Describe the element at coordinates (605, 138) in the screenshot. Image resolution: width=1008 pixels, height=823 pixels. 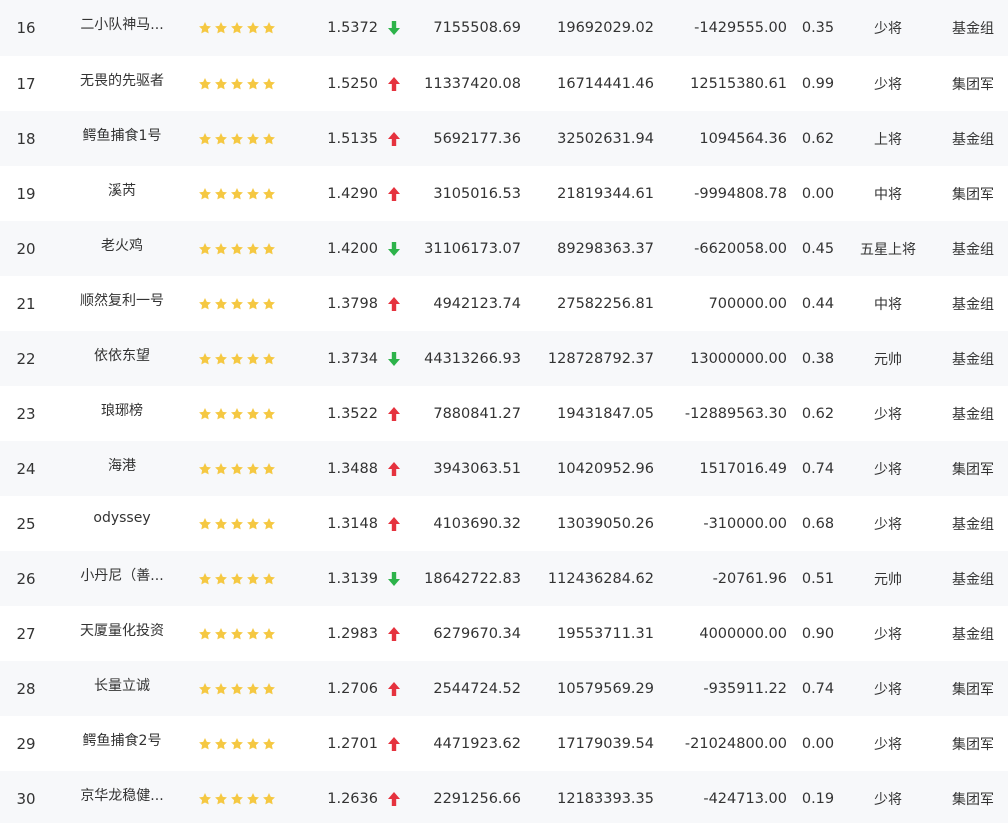
I see `value-col-2: 32502631.94` at that location.